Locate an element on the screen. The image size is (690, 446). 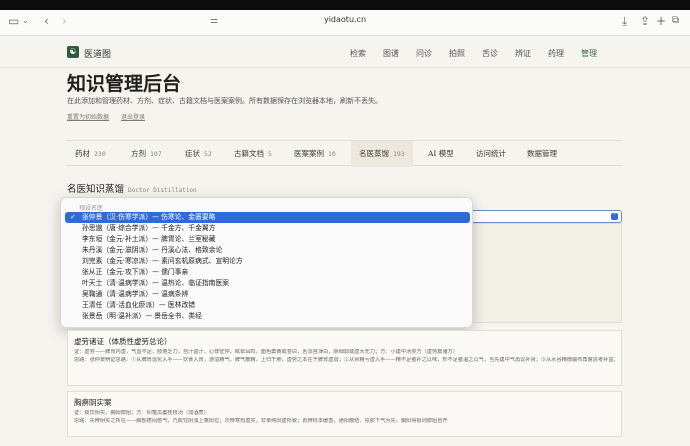
site-nav: ☯ 医道图 检索 图谱 问诊 拍照 舌诊 辨证 药理 管理 is located at coordinates (345, 52).